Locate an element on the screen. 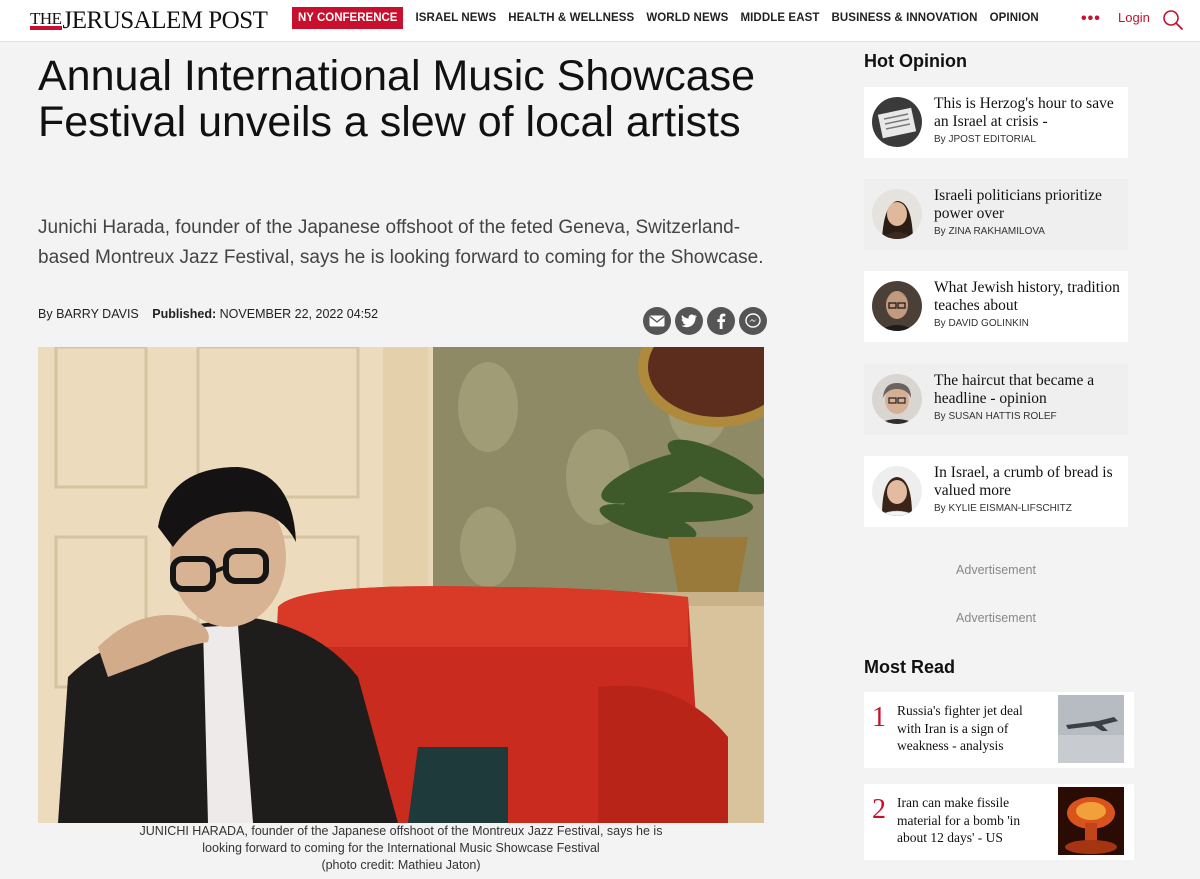 Image resolution: width=1200 pixels, height=879 pixels. opinion-author: By JPOST EDITORIAL is located at coordinates (1031, 139).